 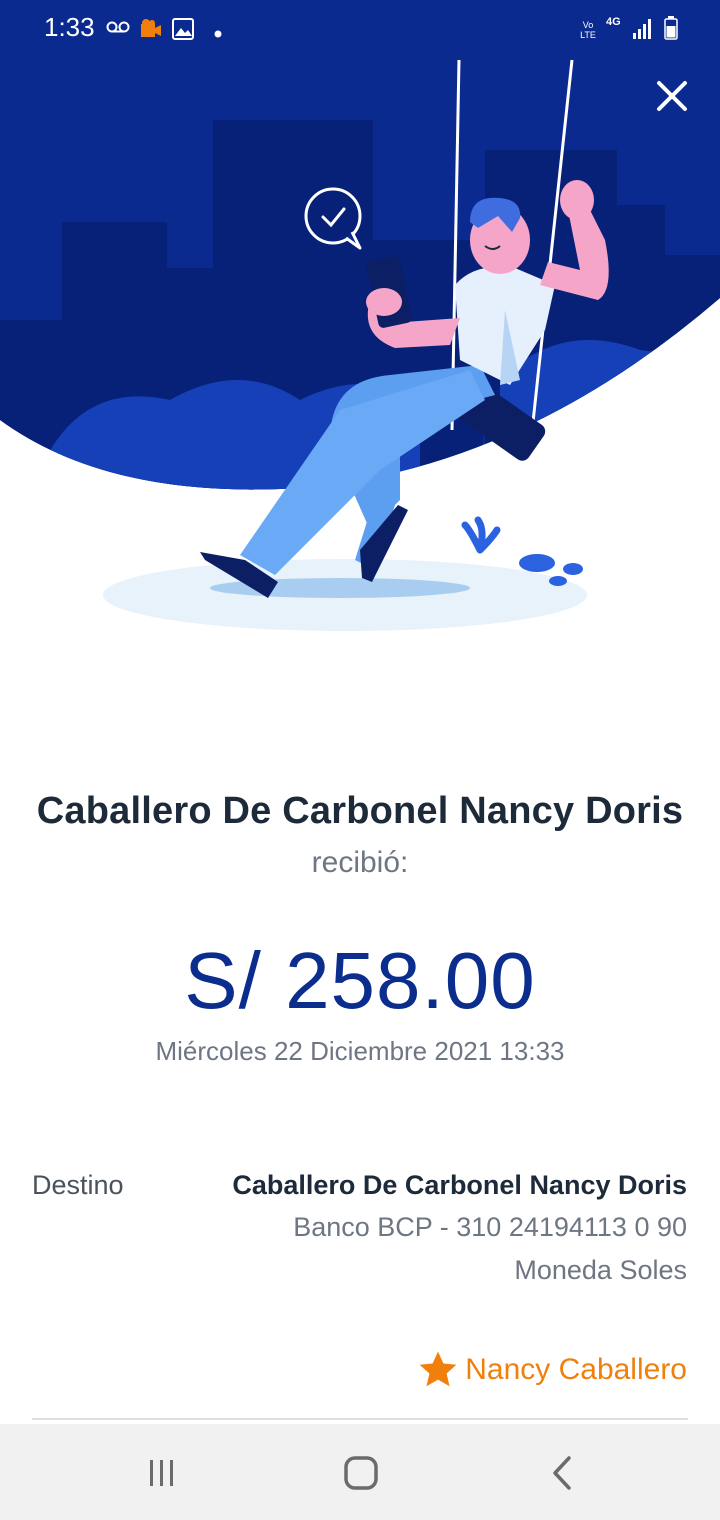 I want to click on transfer-date: Miércoles 22 Diciembre 2021 13:33, so click(x=360, y=1051).